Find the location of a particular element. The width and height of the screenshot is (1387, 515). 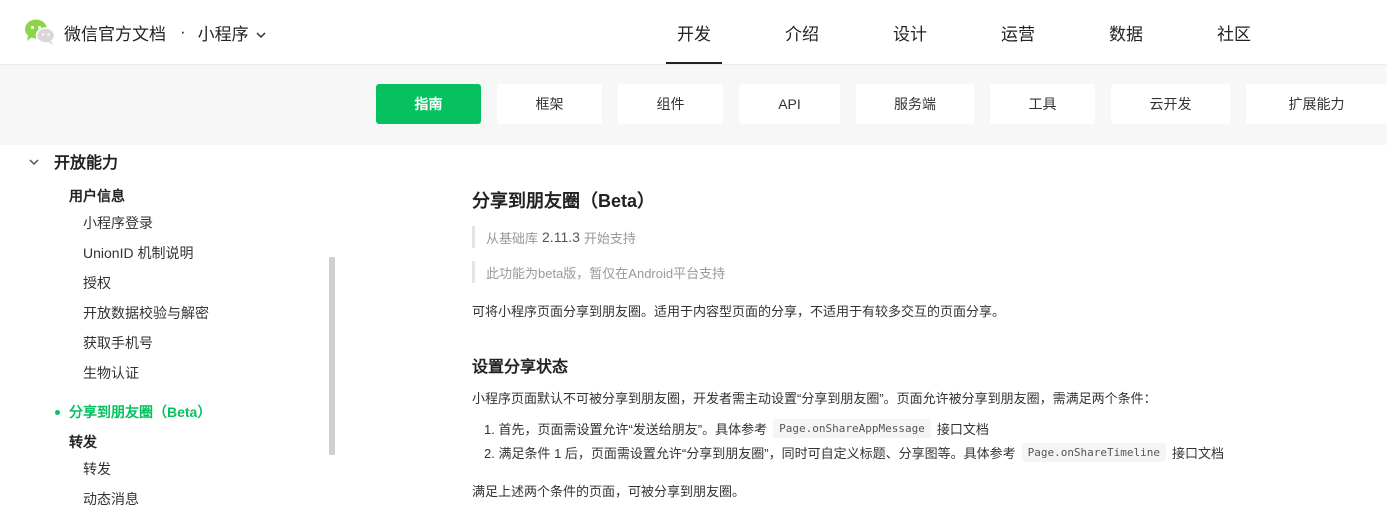

nav-community: 社区 is located at coordinates (1234, 32).